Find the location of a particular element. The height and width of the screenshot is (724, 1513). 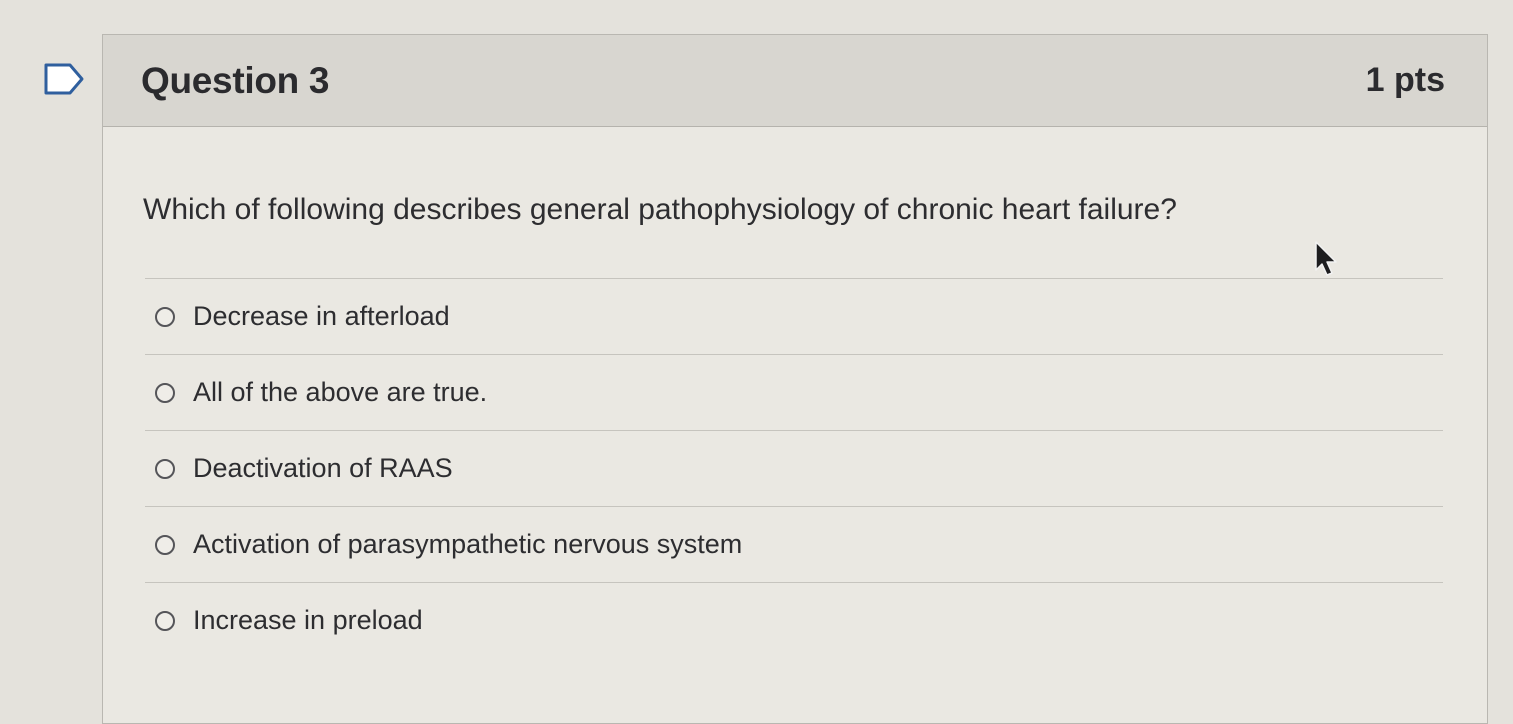

answer-option: Increase in preload is located at coordinates (794, 620).